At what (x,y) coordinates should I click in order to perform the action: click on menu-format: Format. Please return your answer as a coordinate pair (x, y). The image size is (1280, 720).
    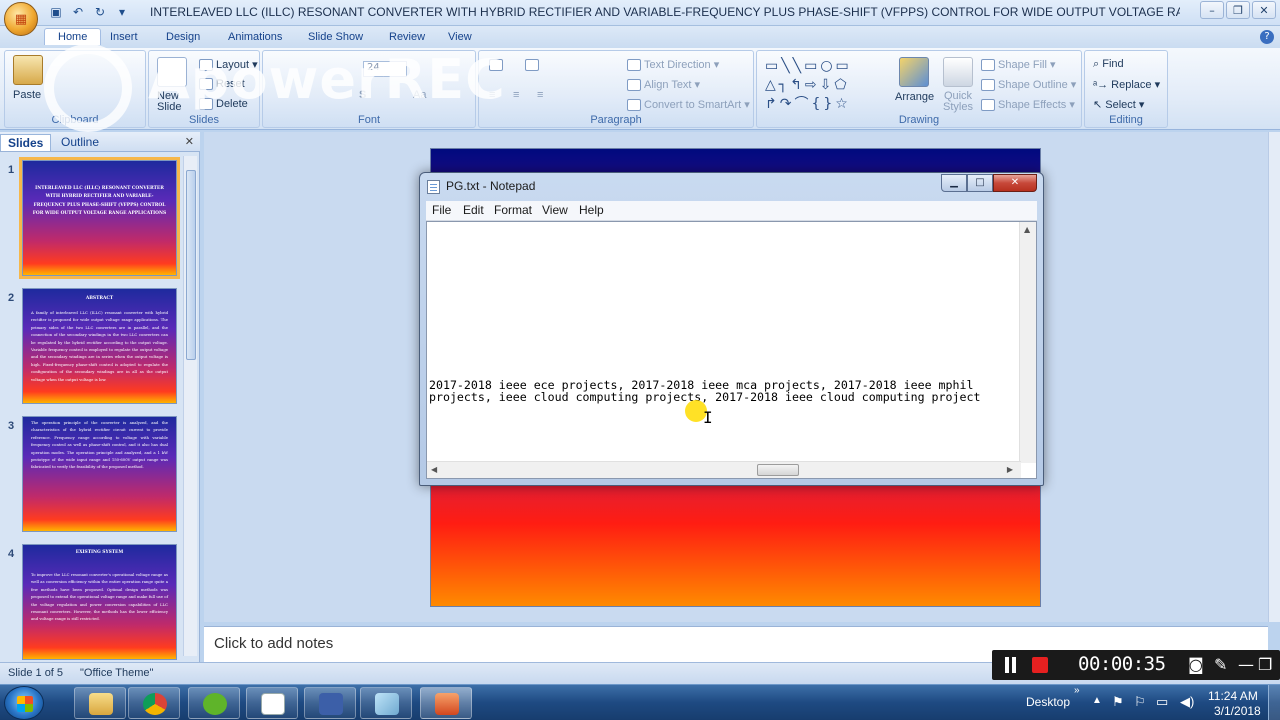
    Looking at the image, I should click on (513, 210).